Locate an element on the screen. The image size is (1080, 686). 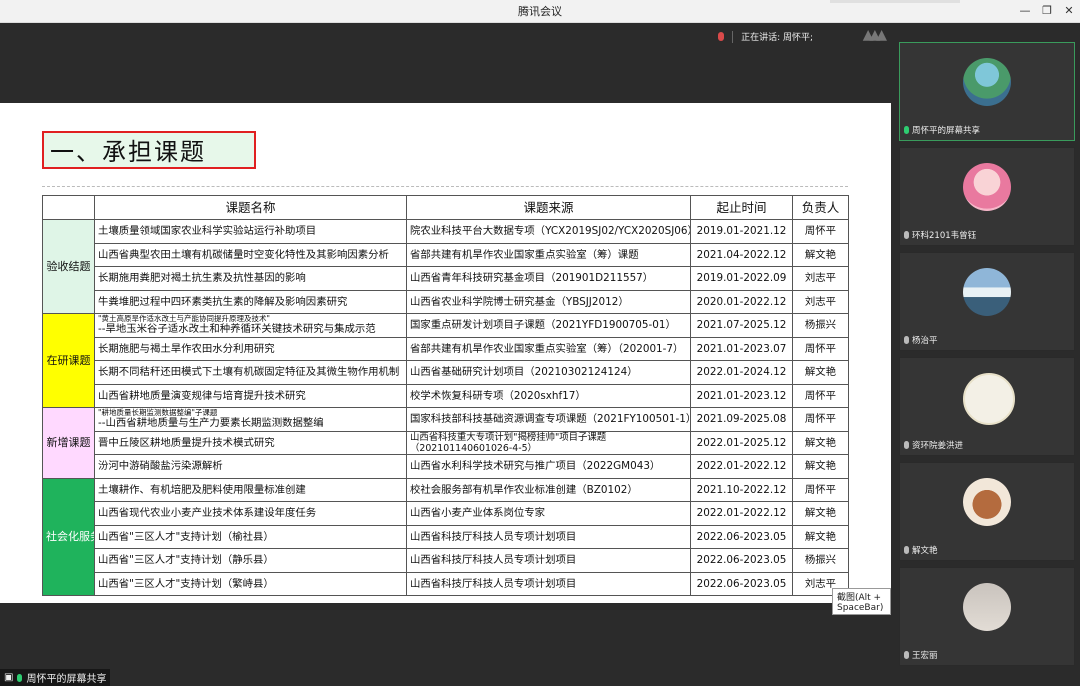
participant-name-text: 资环院姜洪进 is located at coordinates (938, 446).